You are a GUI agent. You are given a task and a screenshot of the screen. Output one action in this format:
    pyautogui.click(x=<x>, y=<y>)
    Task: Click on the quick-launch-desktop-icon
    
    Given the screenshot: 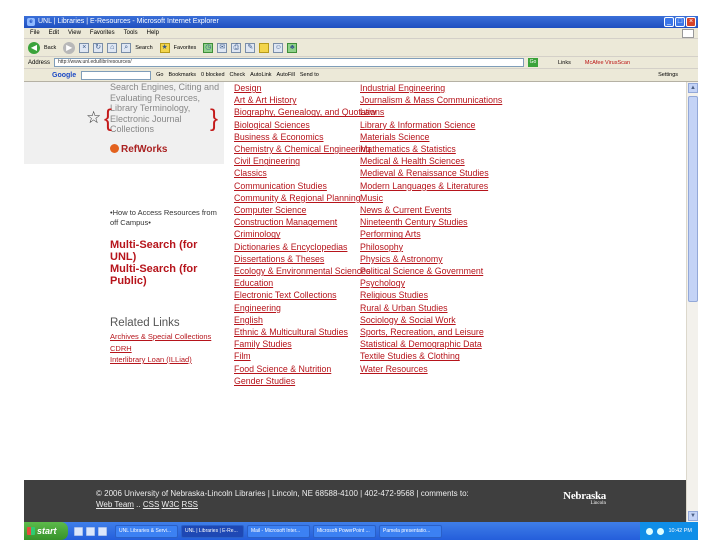 What is the action you would take?
    pyautogui.click(x=90, y=531)
    